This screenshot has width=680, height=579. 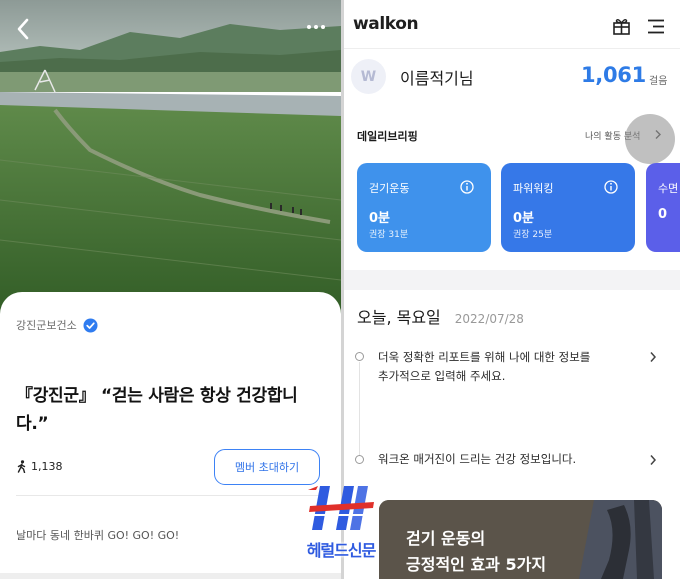 I want to click on feed-item-magazine: 워크온 매거진이 드리는 건강 정보입니다., so click(x=477, y=459).